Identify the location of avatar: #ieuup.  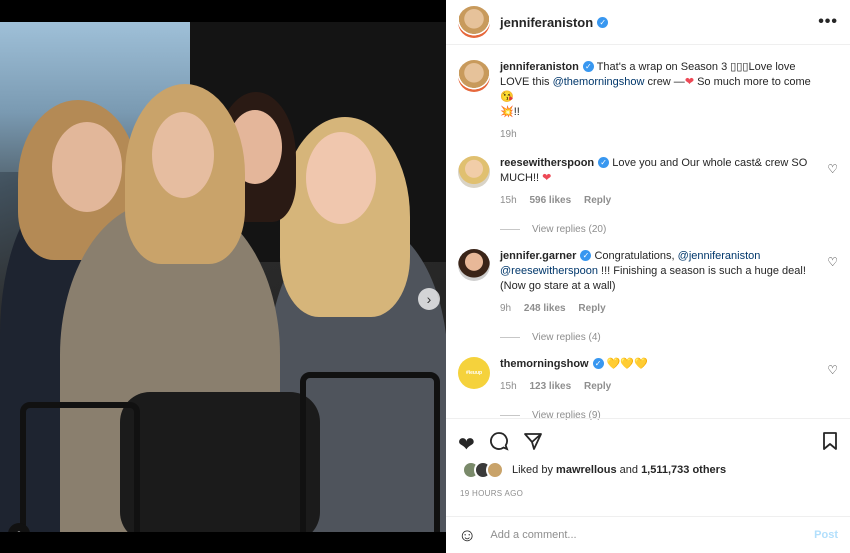
(474, 373).